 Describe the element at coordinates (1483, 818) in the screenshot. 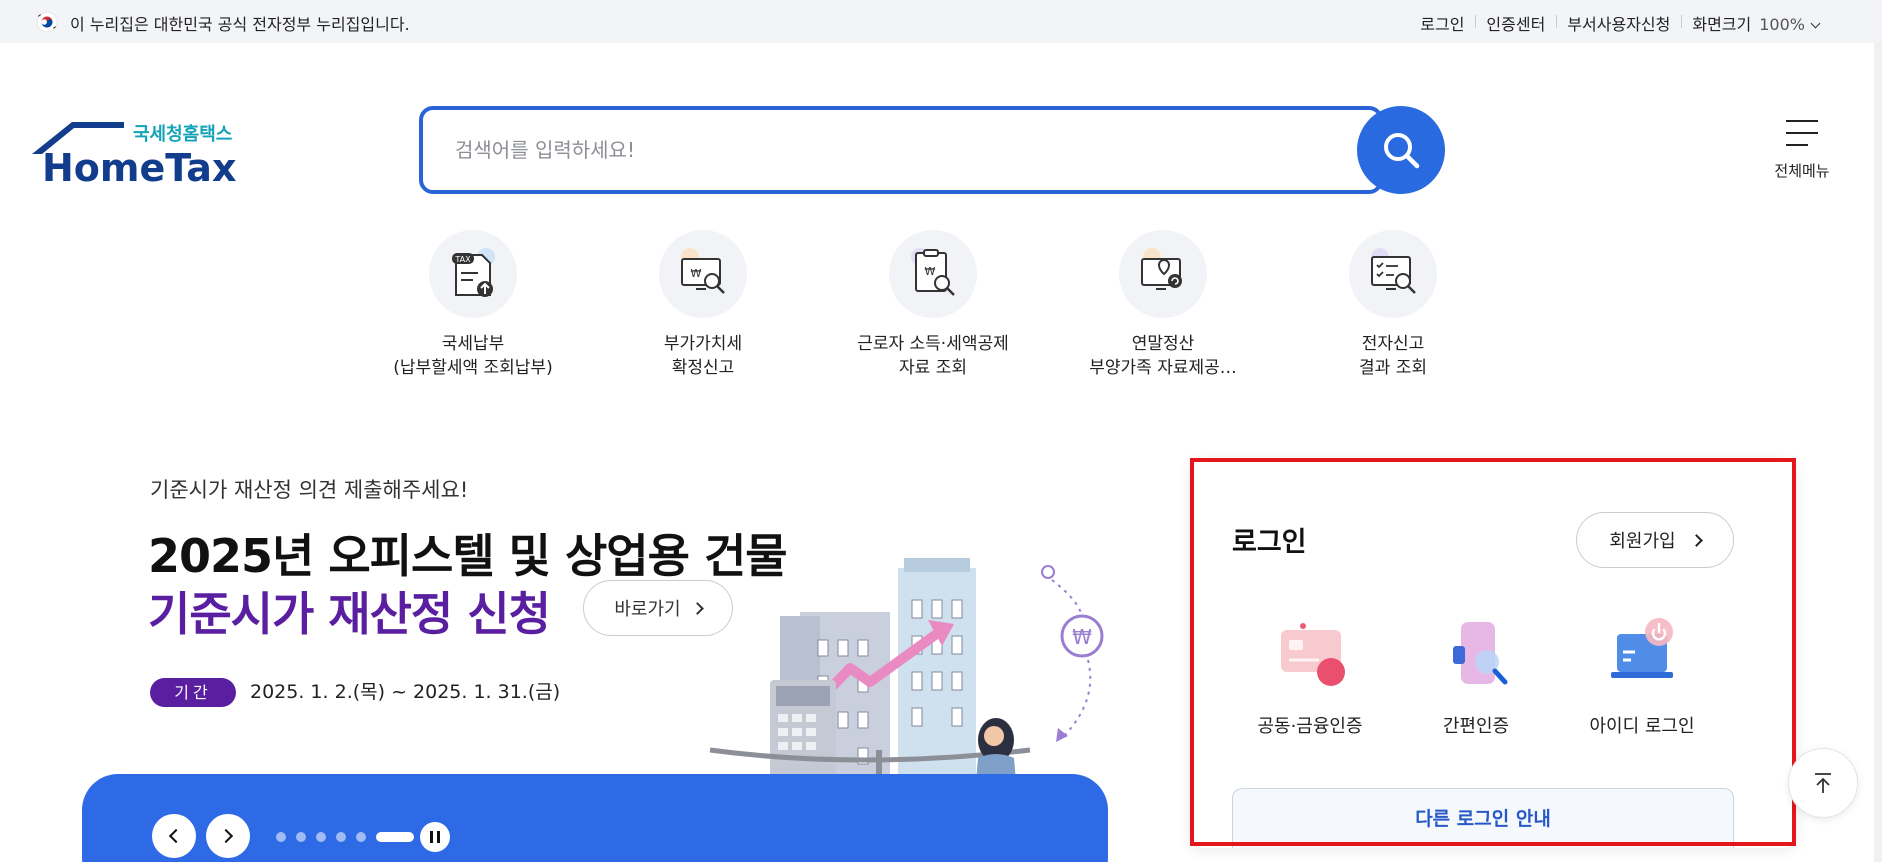

I see `other-login-guide-button: 다른 로그인 안내` at that location.